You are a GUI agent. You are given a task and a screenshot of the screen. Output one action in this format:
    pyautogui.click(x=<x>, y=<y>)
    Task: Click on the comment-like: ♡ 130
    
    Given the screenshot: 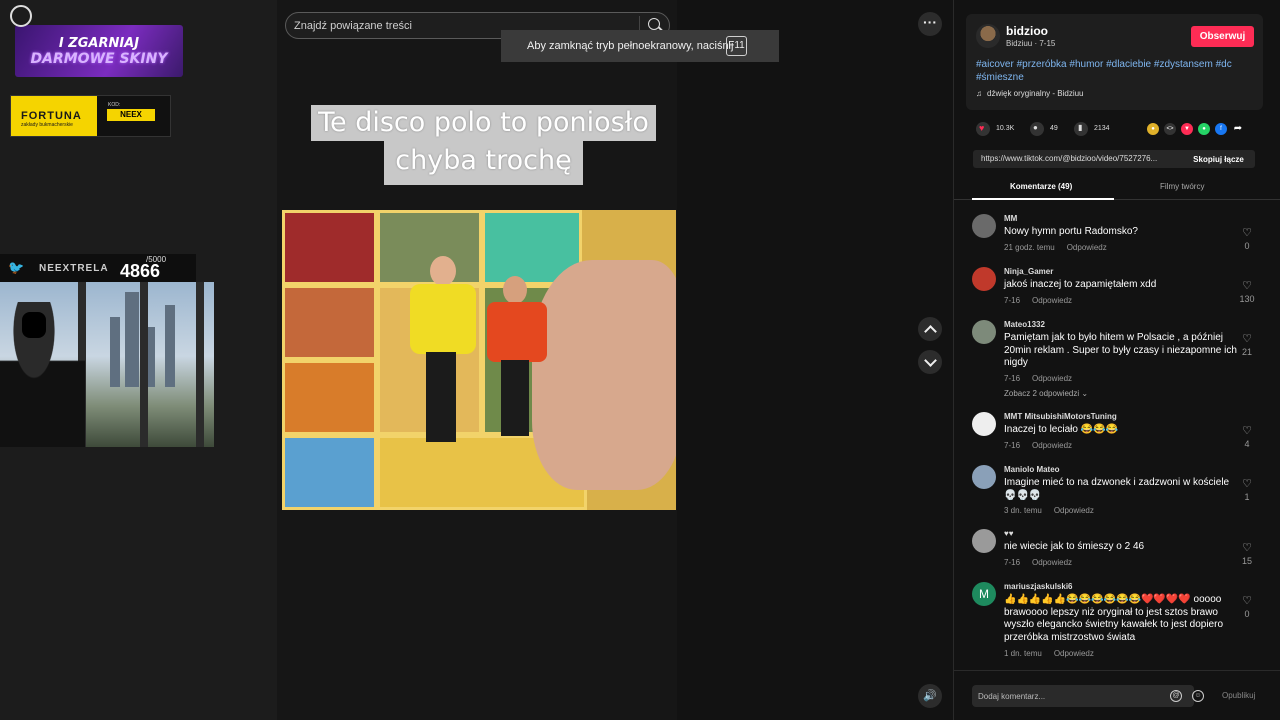 What is the action you would take?
    pyautogui.click(x=1247, y=293)
    